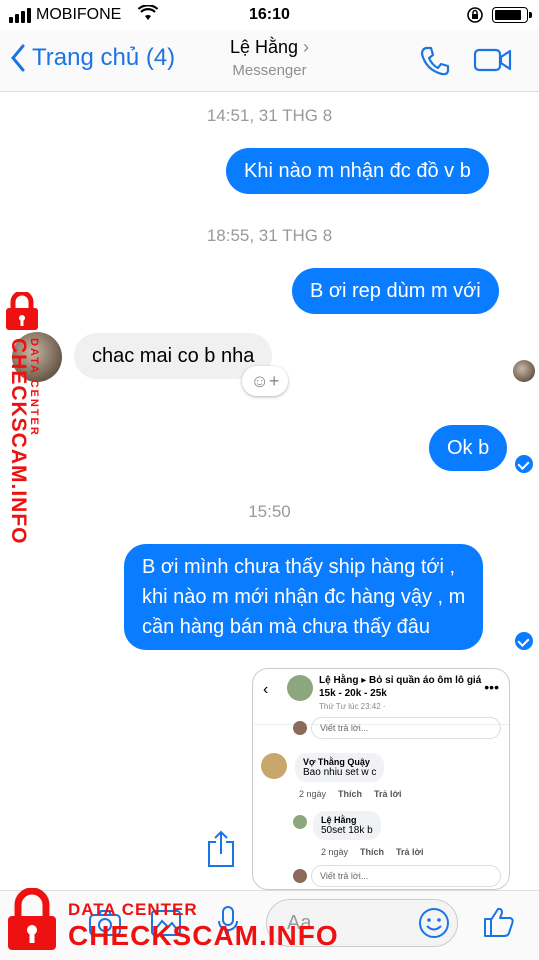 This screenshot has width=539, height=960. I want to click on conversation-header: Trang chủ (4) Lệ Hằng › Messenger, so click(269, 61).